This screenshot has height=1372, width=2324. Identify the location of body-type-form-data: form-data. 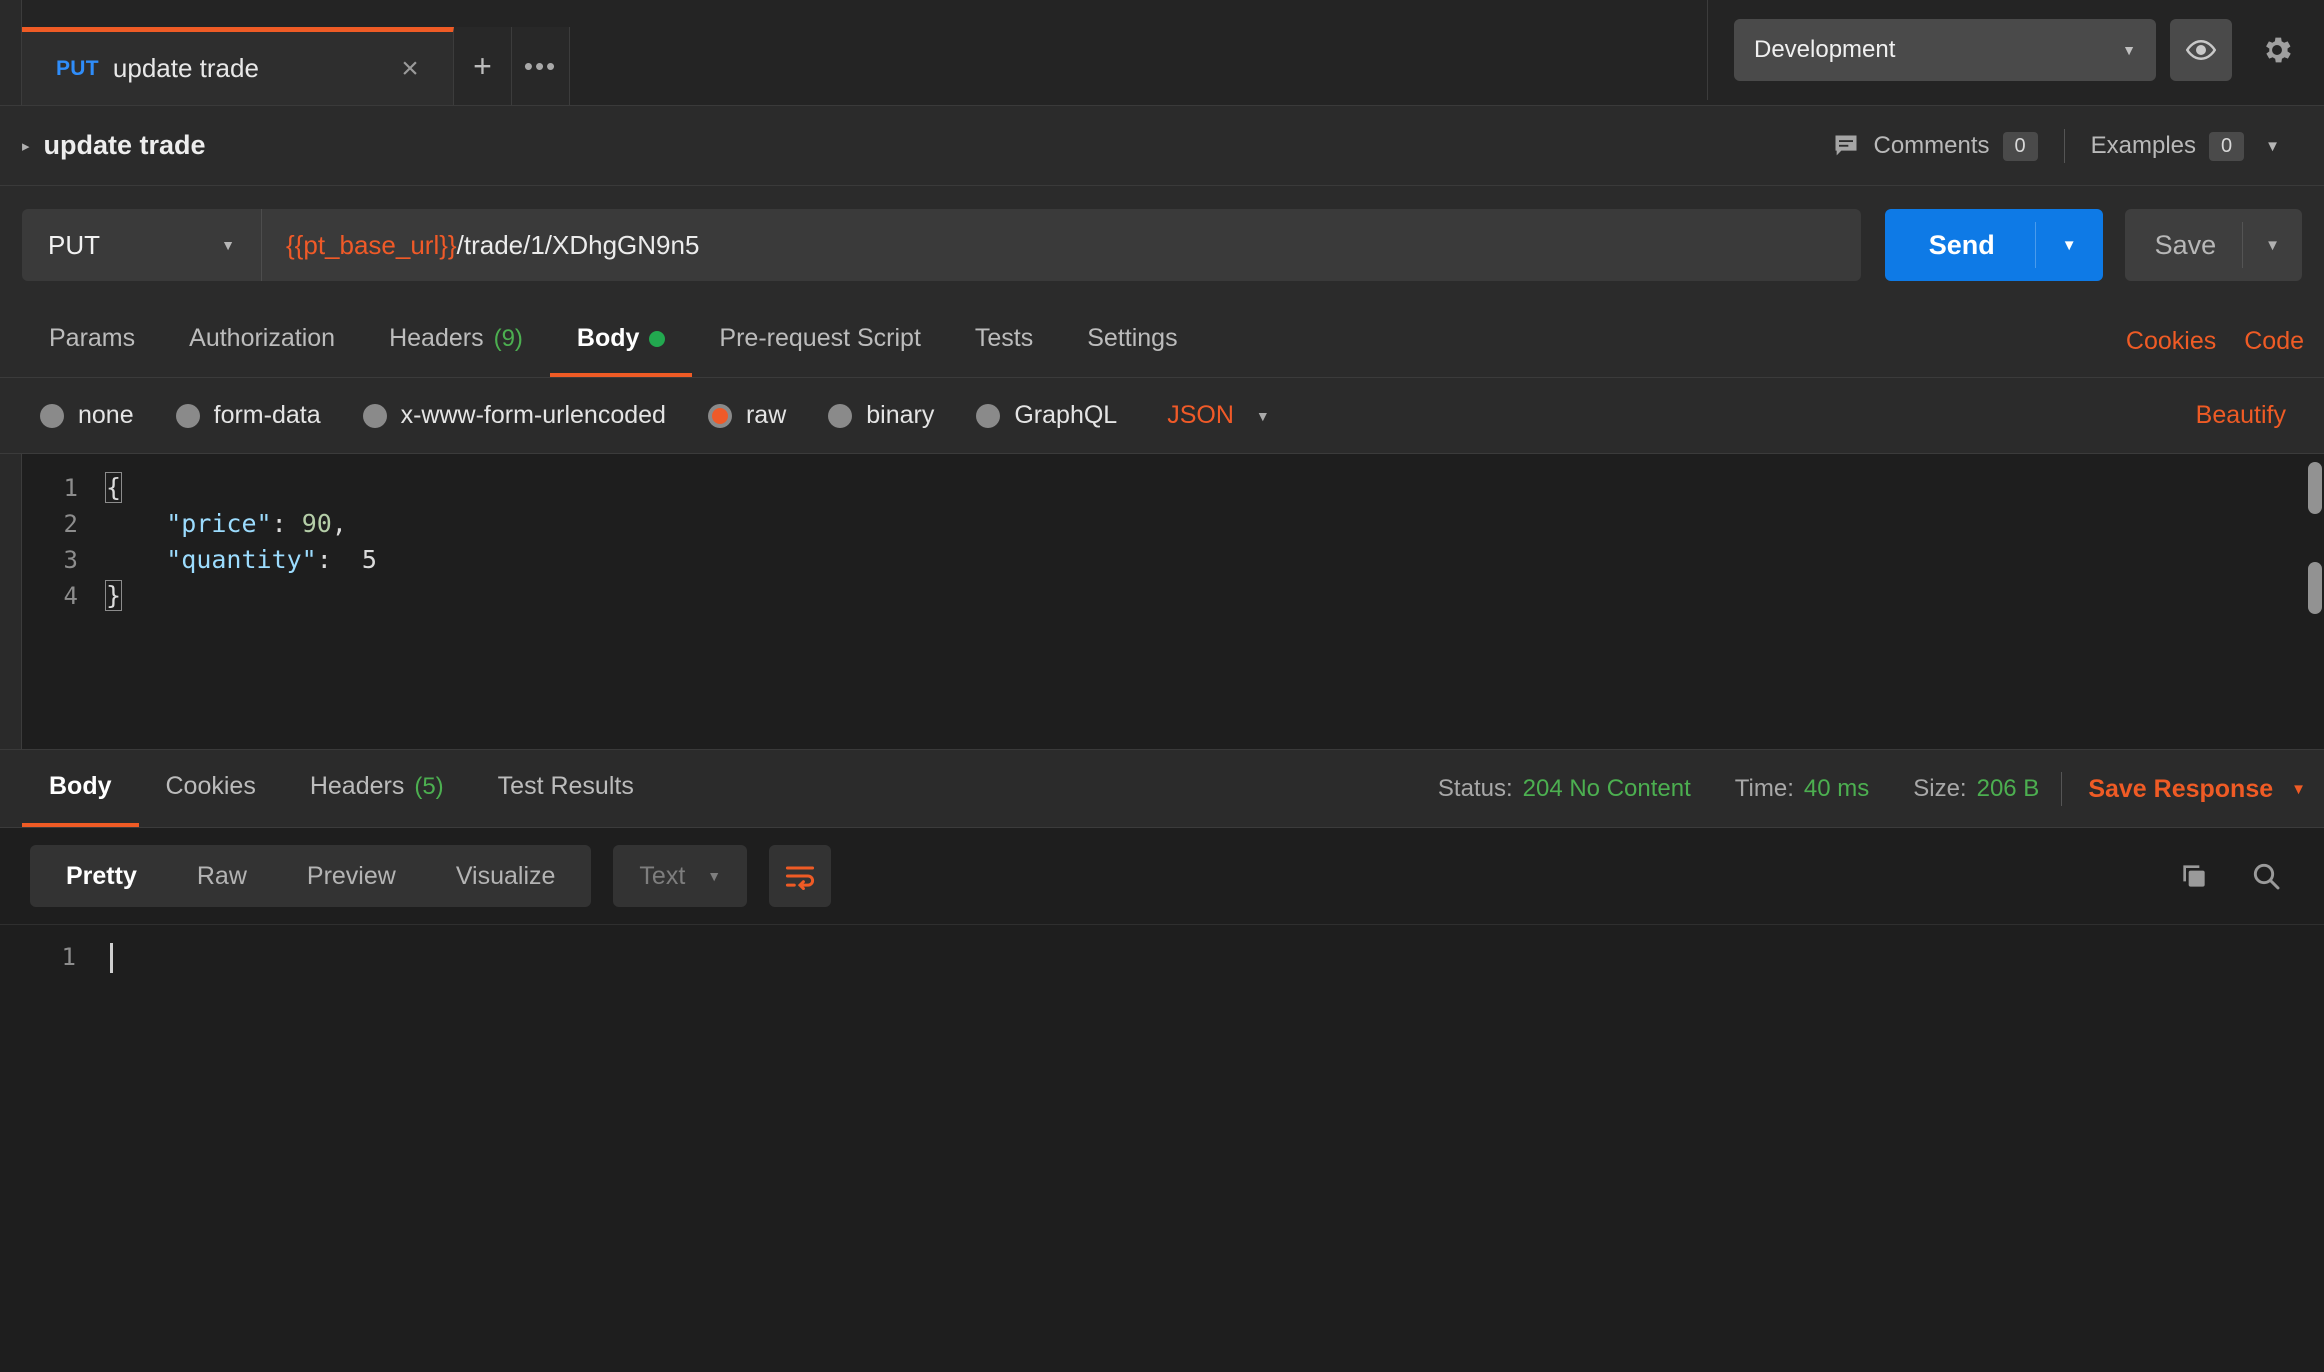
(269, 415).